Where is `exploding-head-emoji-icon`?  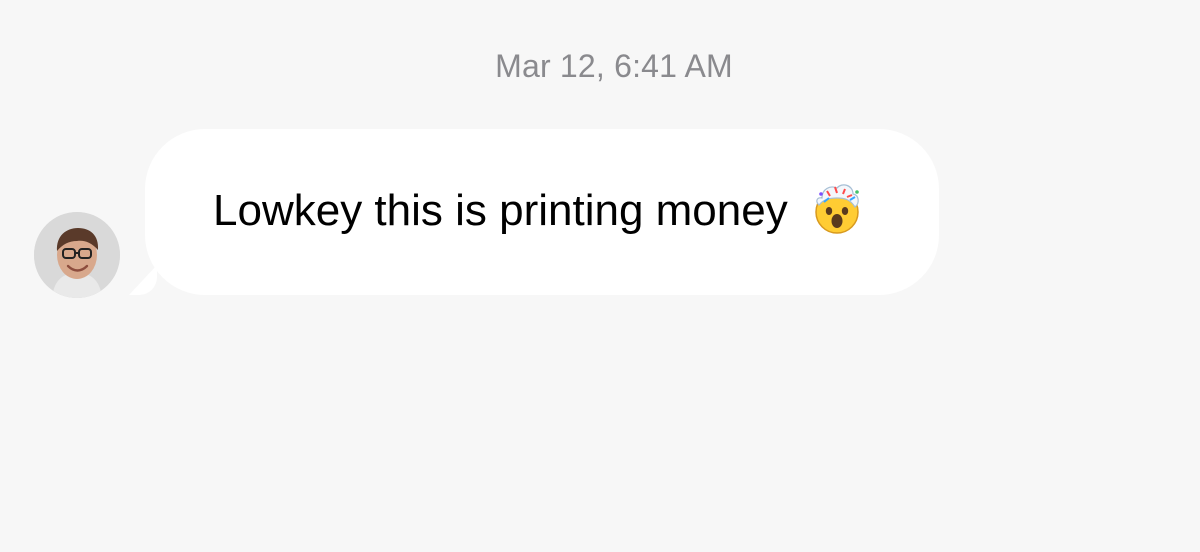
exploding-head-emoji-icon is located at coordinates (837, 208).